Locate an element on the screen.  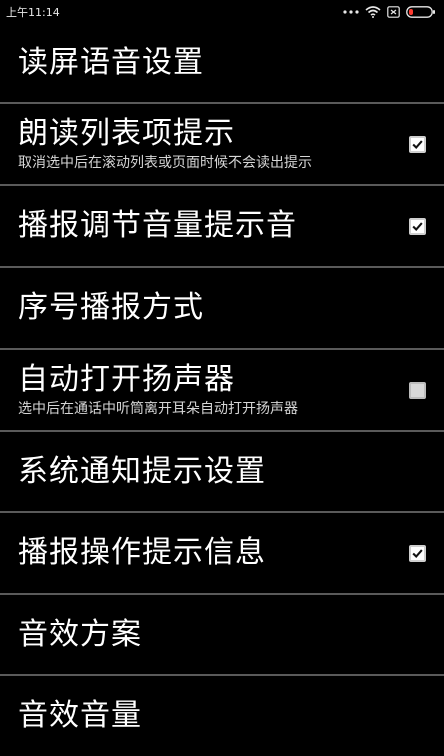
status-icons is located at coordinates (389, 12).